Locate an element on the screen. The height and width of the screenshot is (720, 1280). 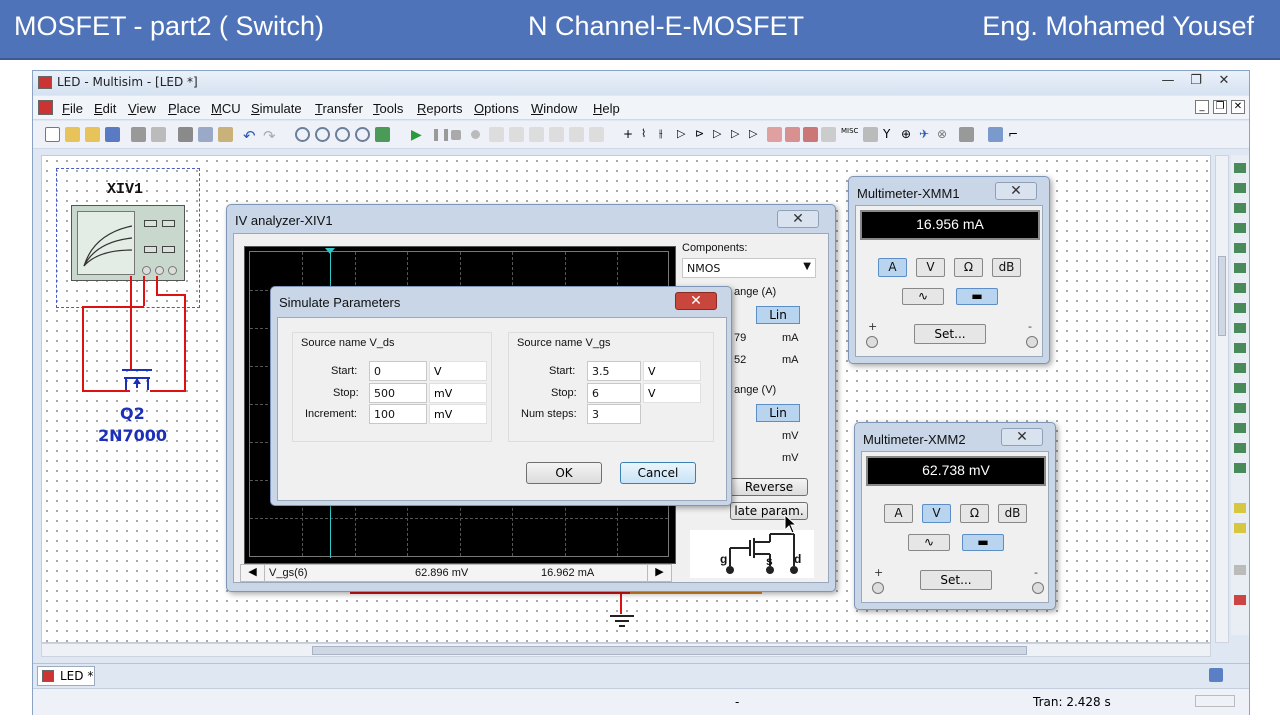
horizontal-scrollbar is located at coordinates (626, 650).